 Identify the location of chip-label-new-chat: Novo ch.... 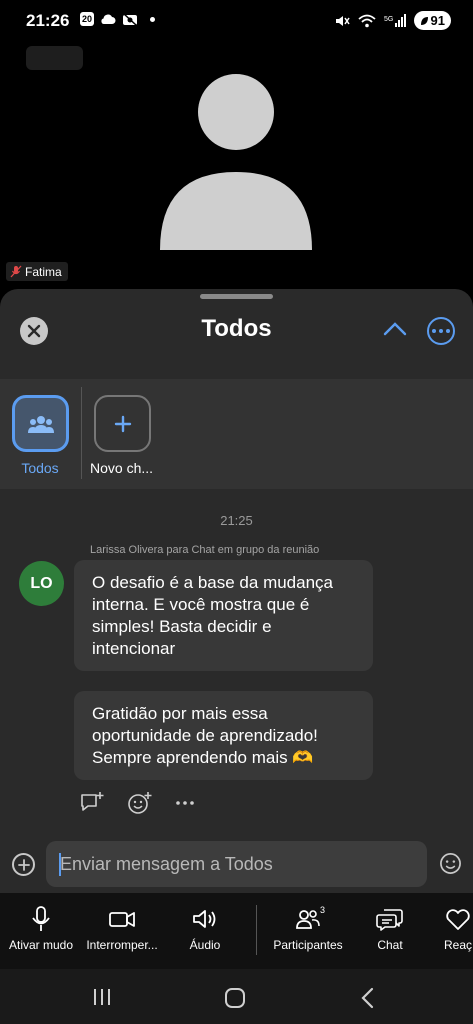
(121, 468).